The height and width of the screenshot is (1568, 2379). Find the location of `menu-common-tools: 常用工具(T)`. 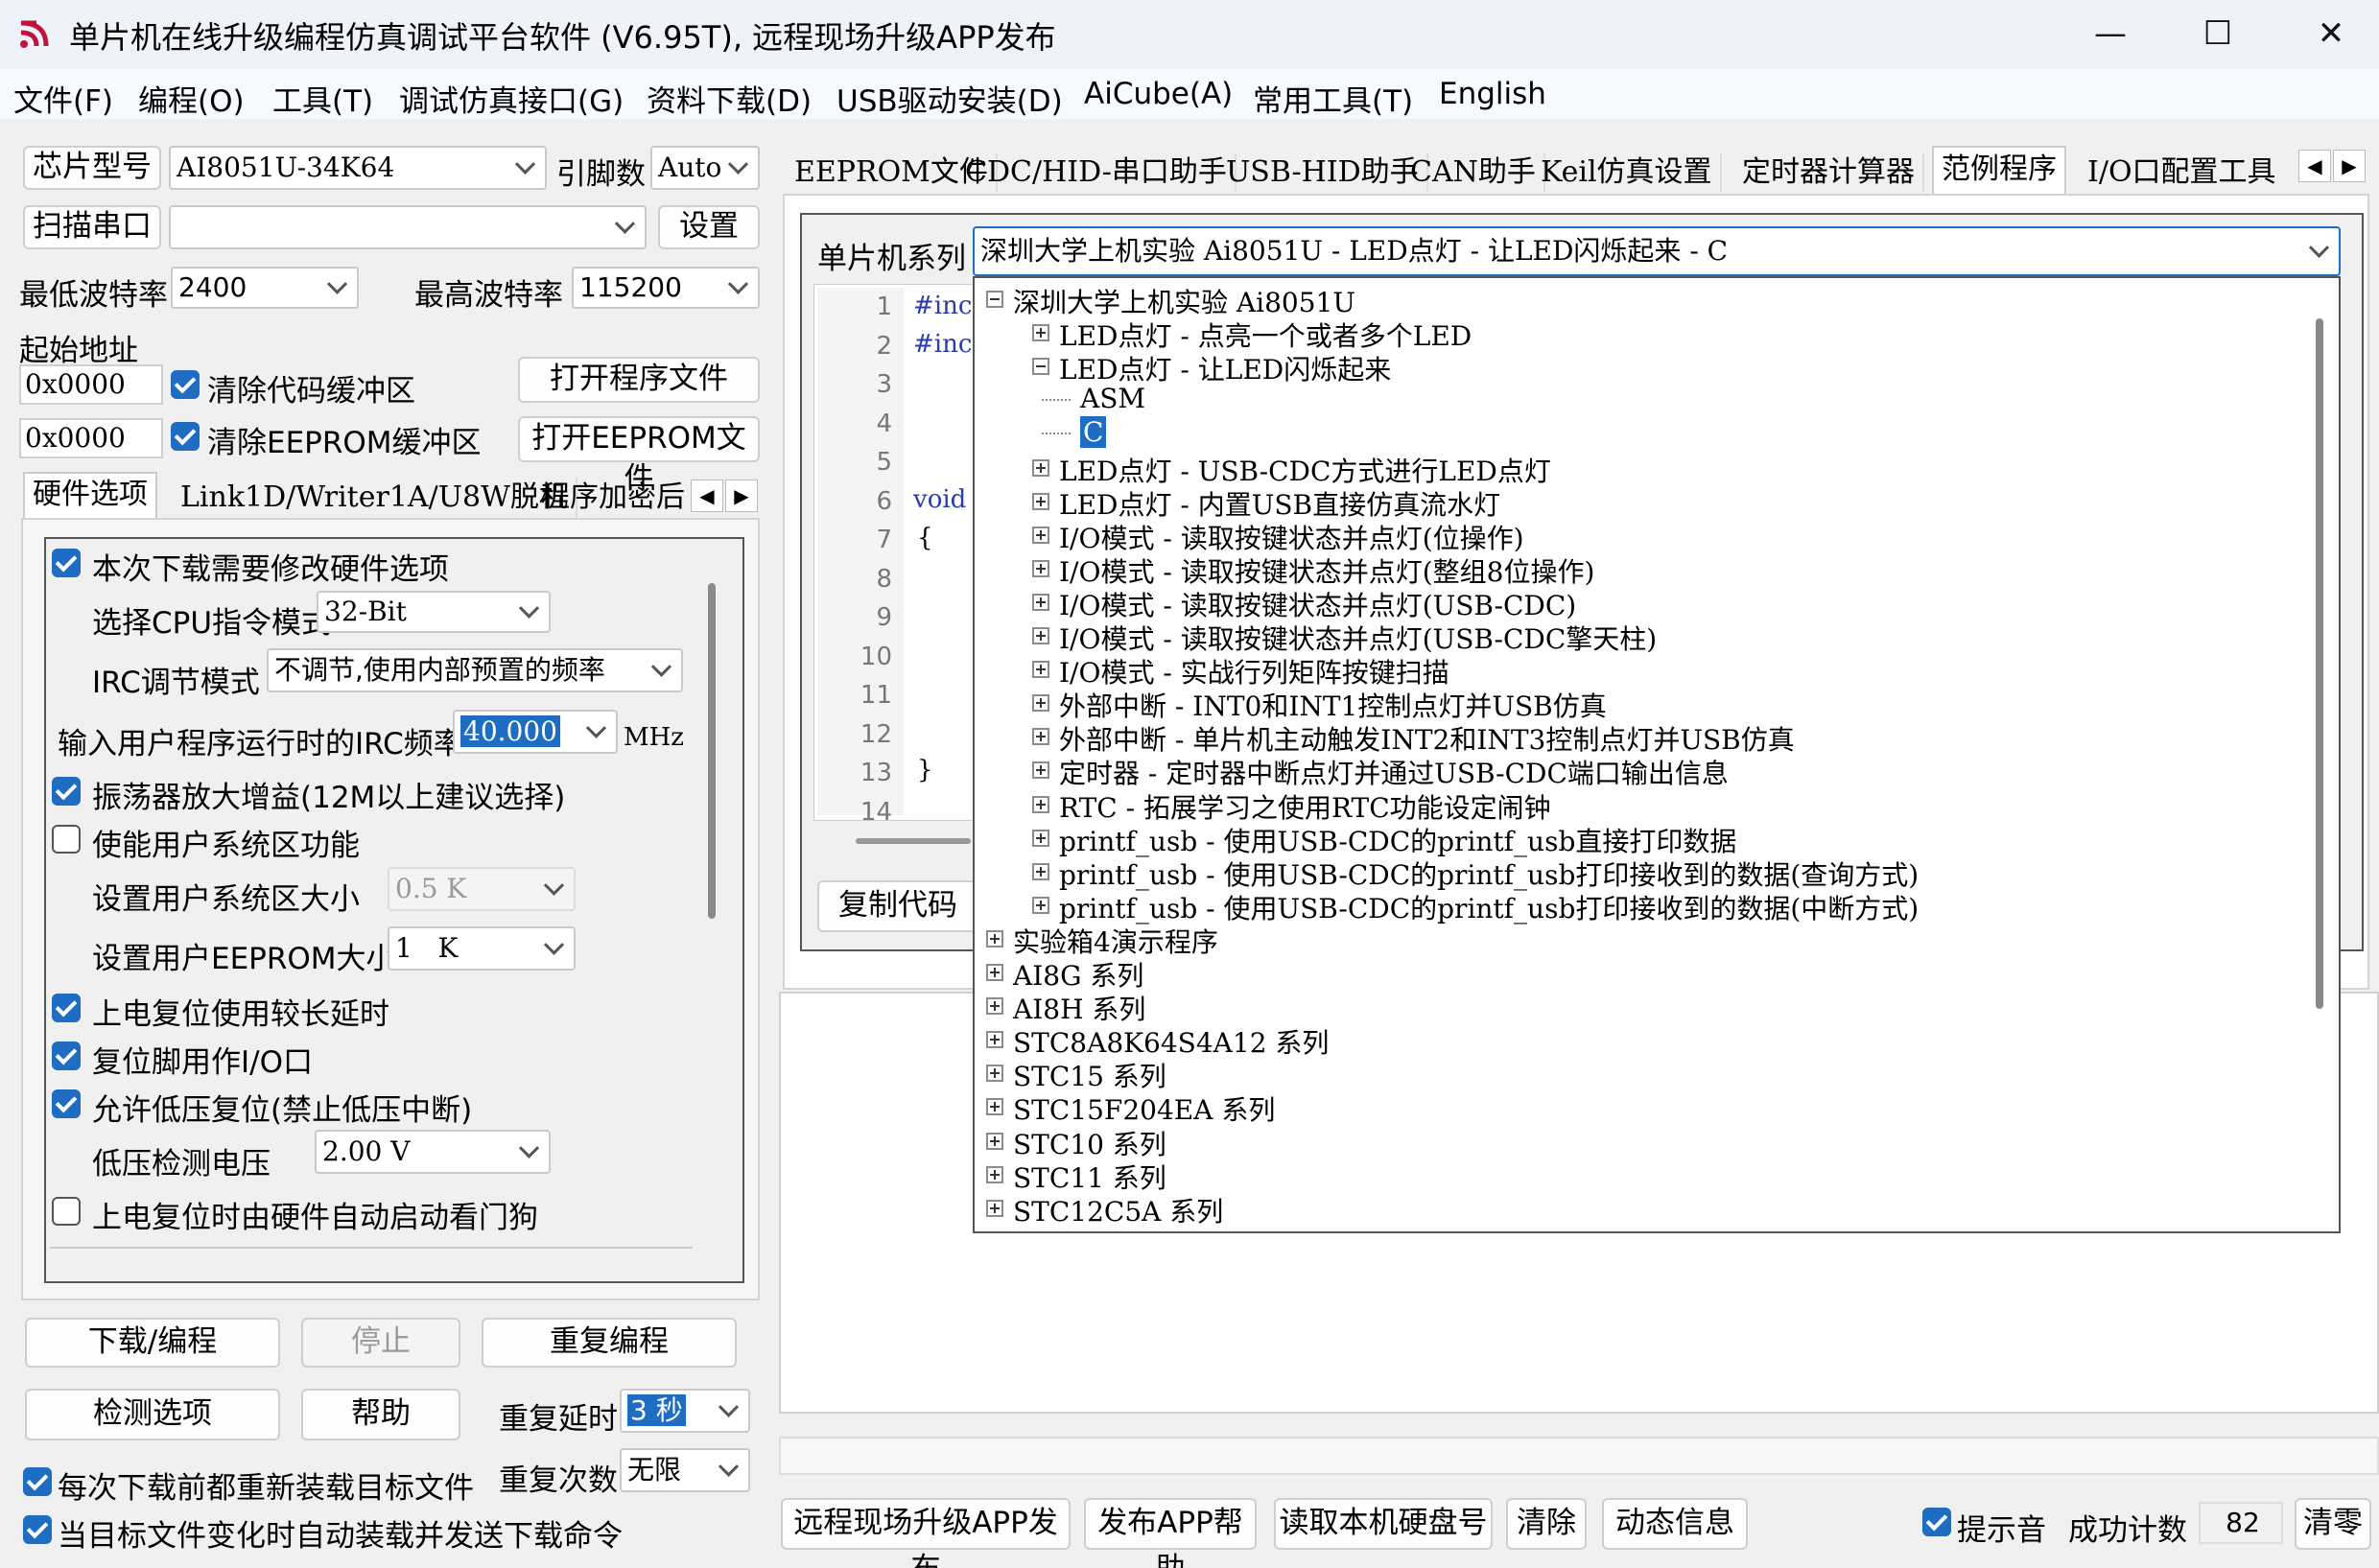

menu-common-tools: 常用工具(T) is located at coordinates (1333, 99).